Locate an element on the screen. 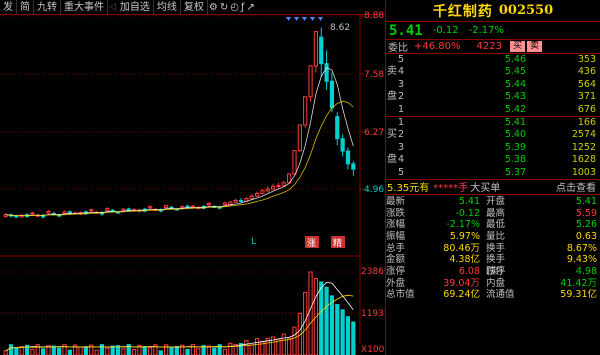 The height and width of the screenshot is (355, 600). order-ratio-value: +46.80% is located at coordinates (437, 46).